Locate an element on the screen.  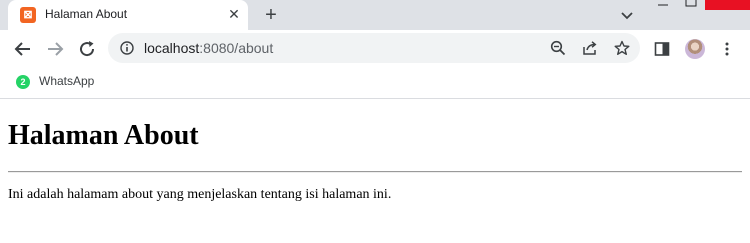
tab-search-chevron-icon is located at coordinates (627, 15).